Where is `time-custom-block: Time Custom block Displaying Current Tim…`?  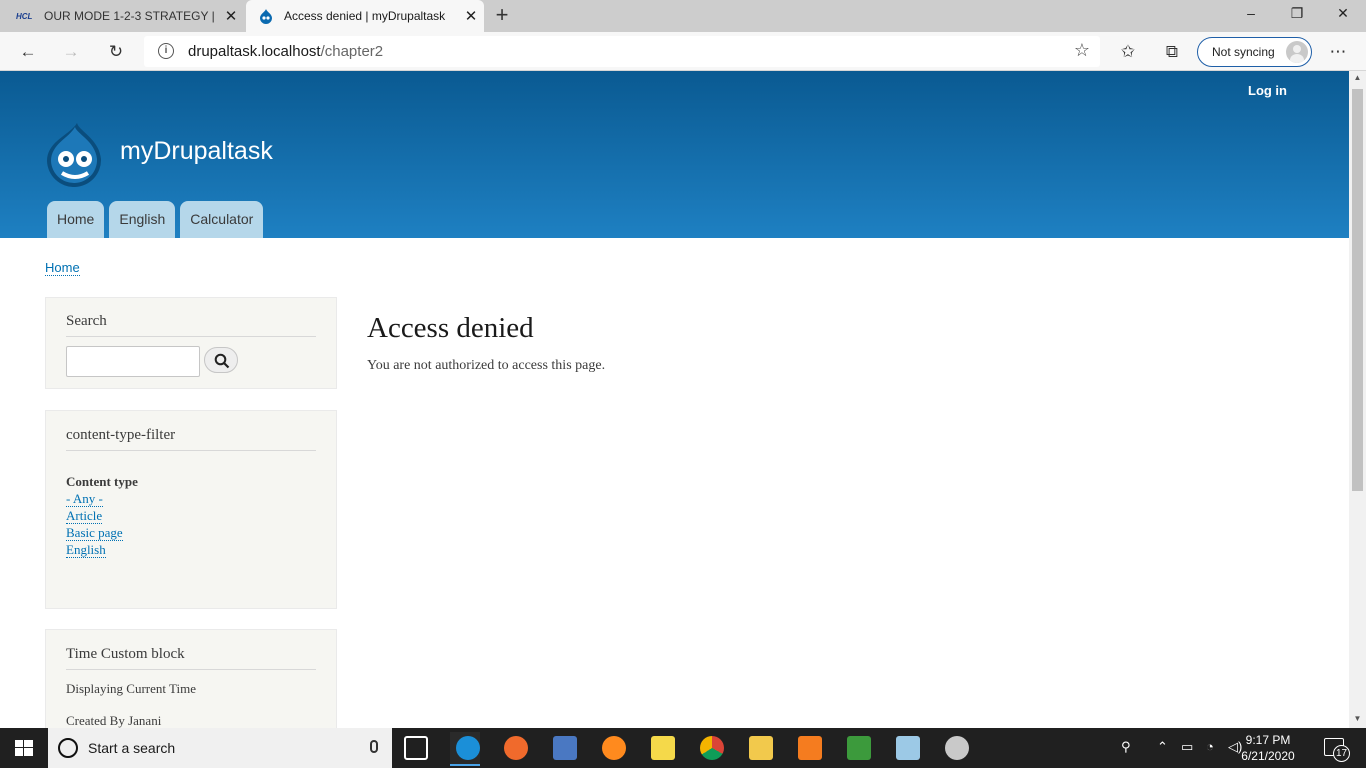 time-custom-block: Time Custom block Displaying Current Tim… is located at coordinates (191, 678).